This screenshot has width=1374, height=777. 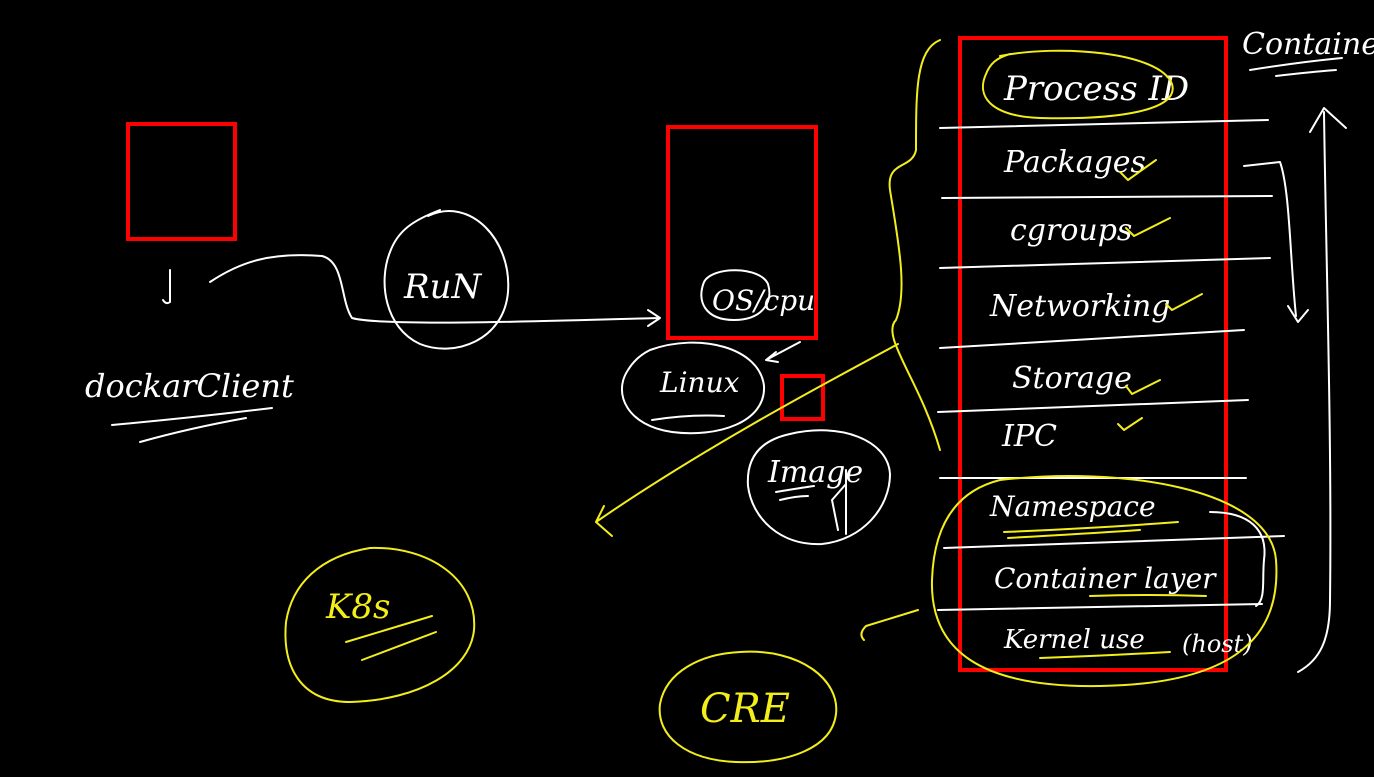 What do you see at coordinates (1184, 302) in the screenshot?
I see `check-icon-networking` at bounding box center [1184, 302].